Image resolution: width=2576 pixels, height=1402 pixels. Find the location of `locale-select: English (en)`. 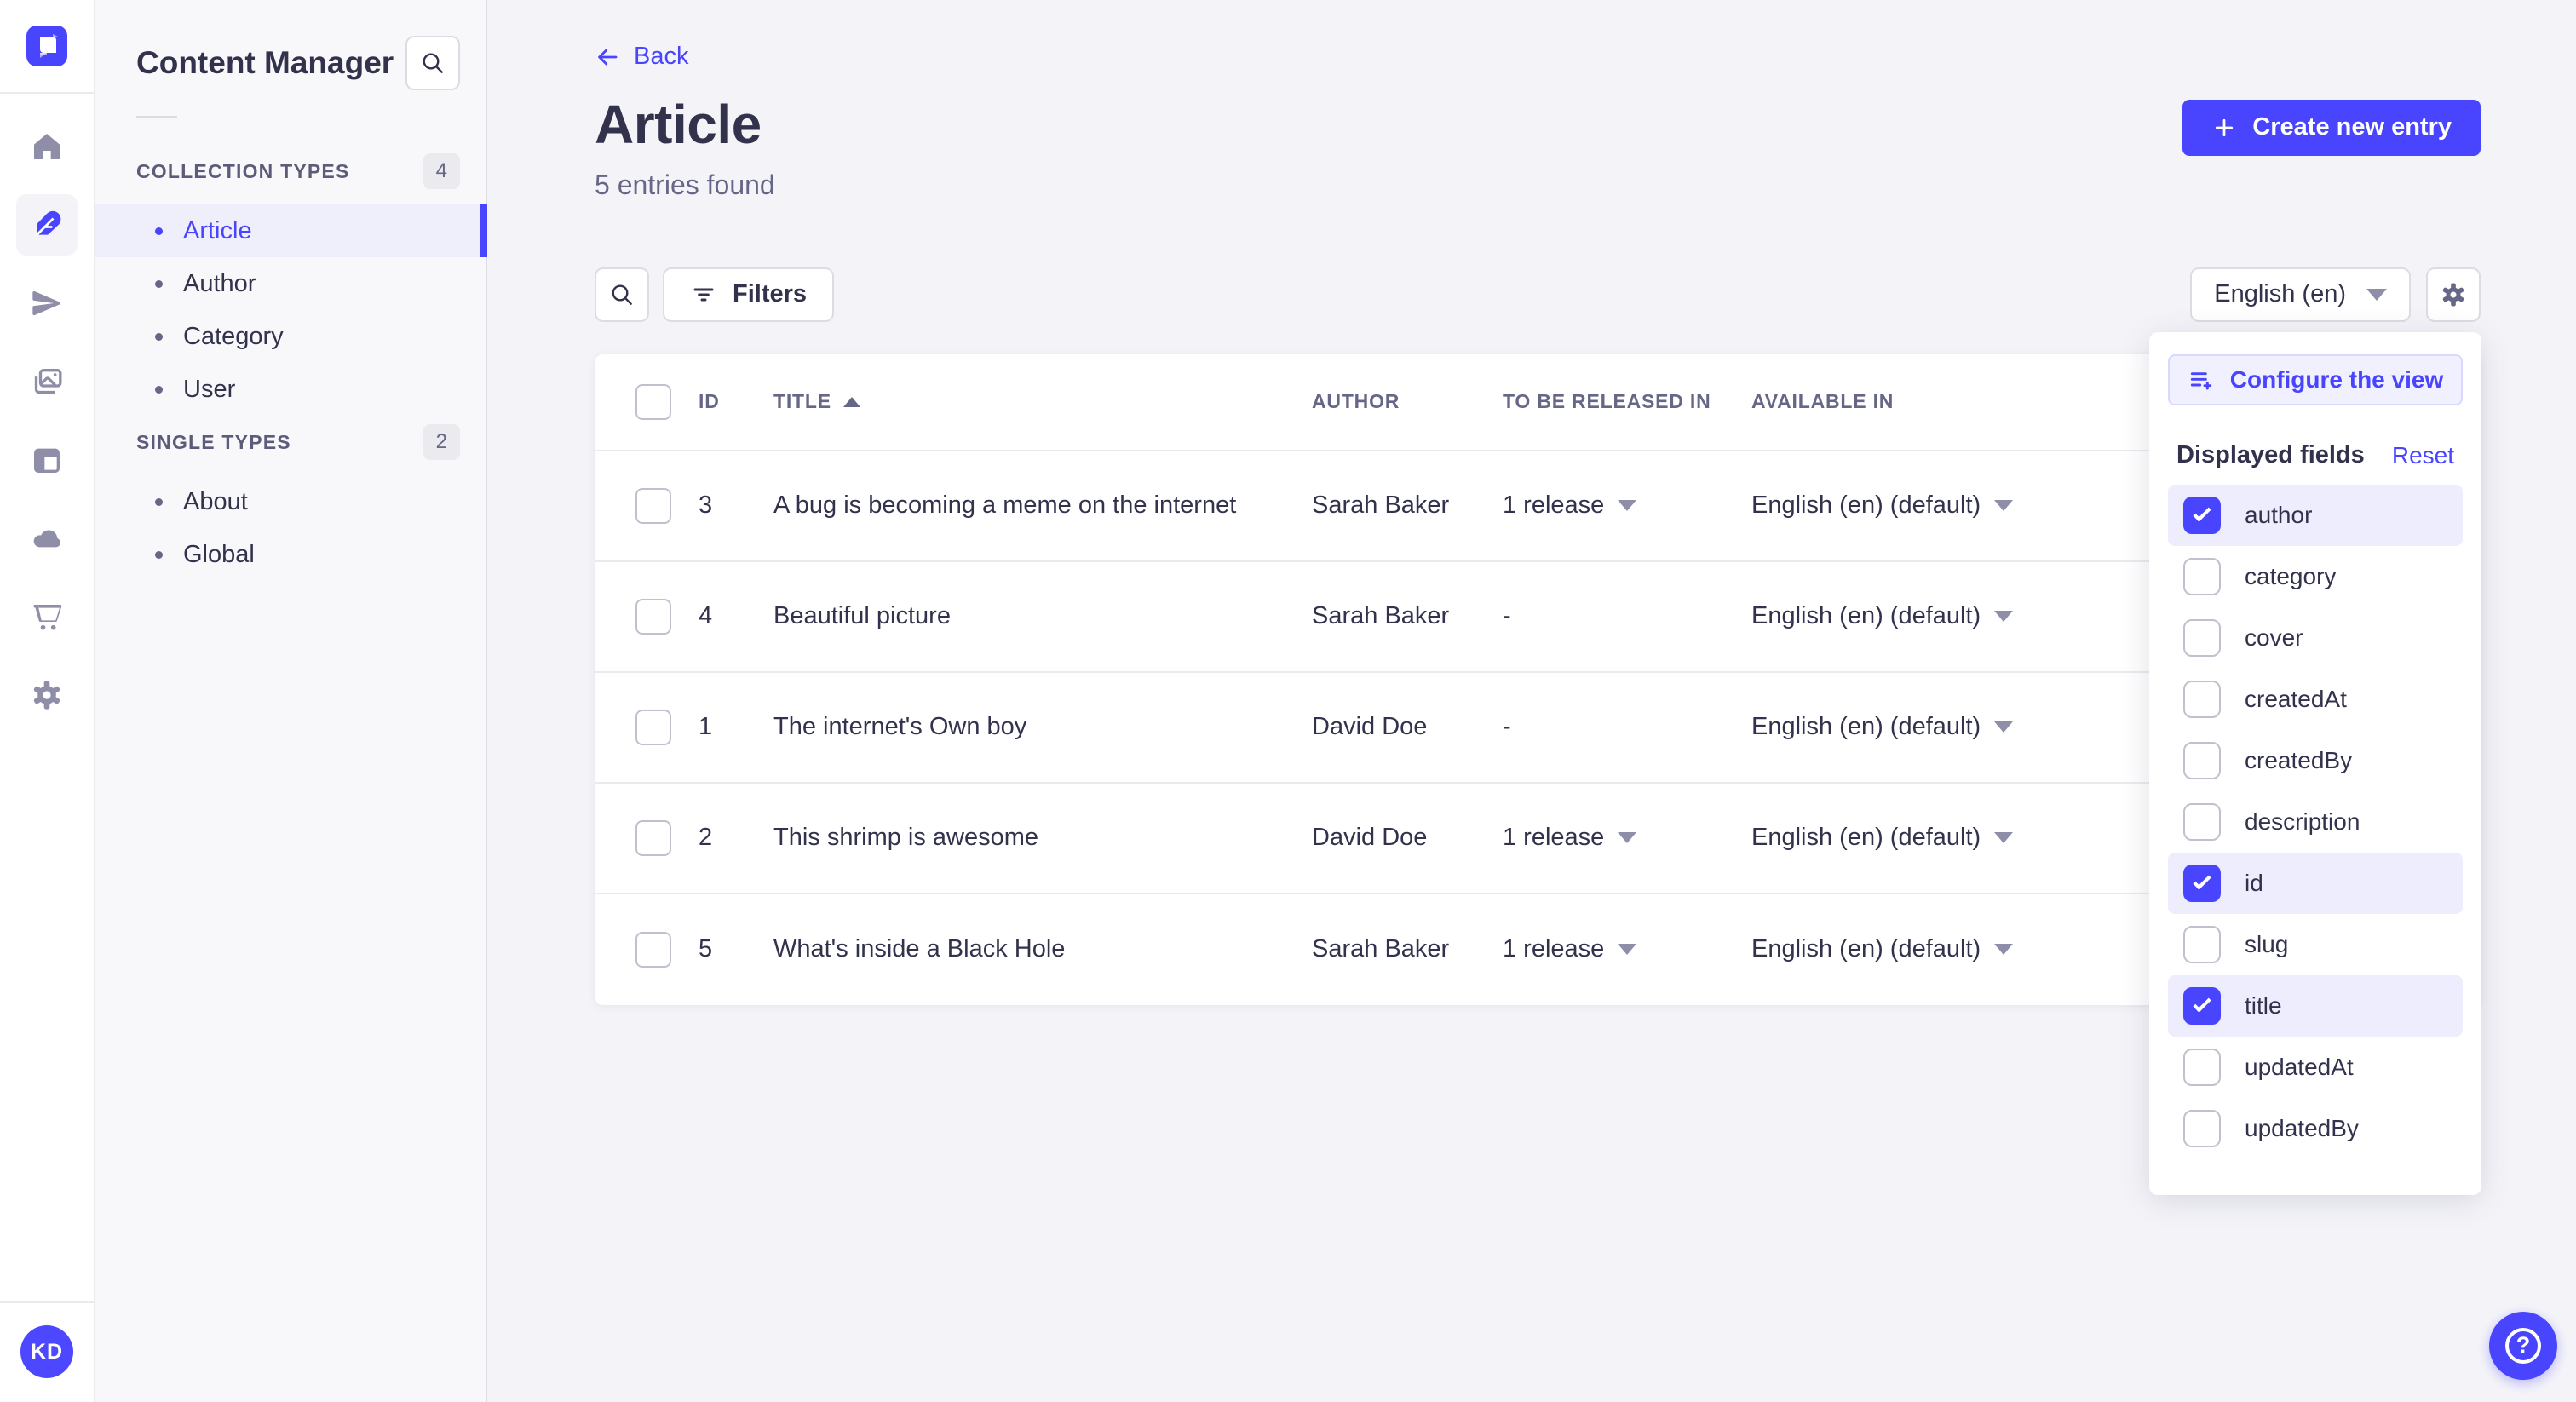

locale-select: English (en) is located at coordinates (2301, 294).